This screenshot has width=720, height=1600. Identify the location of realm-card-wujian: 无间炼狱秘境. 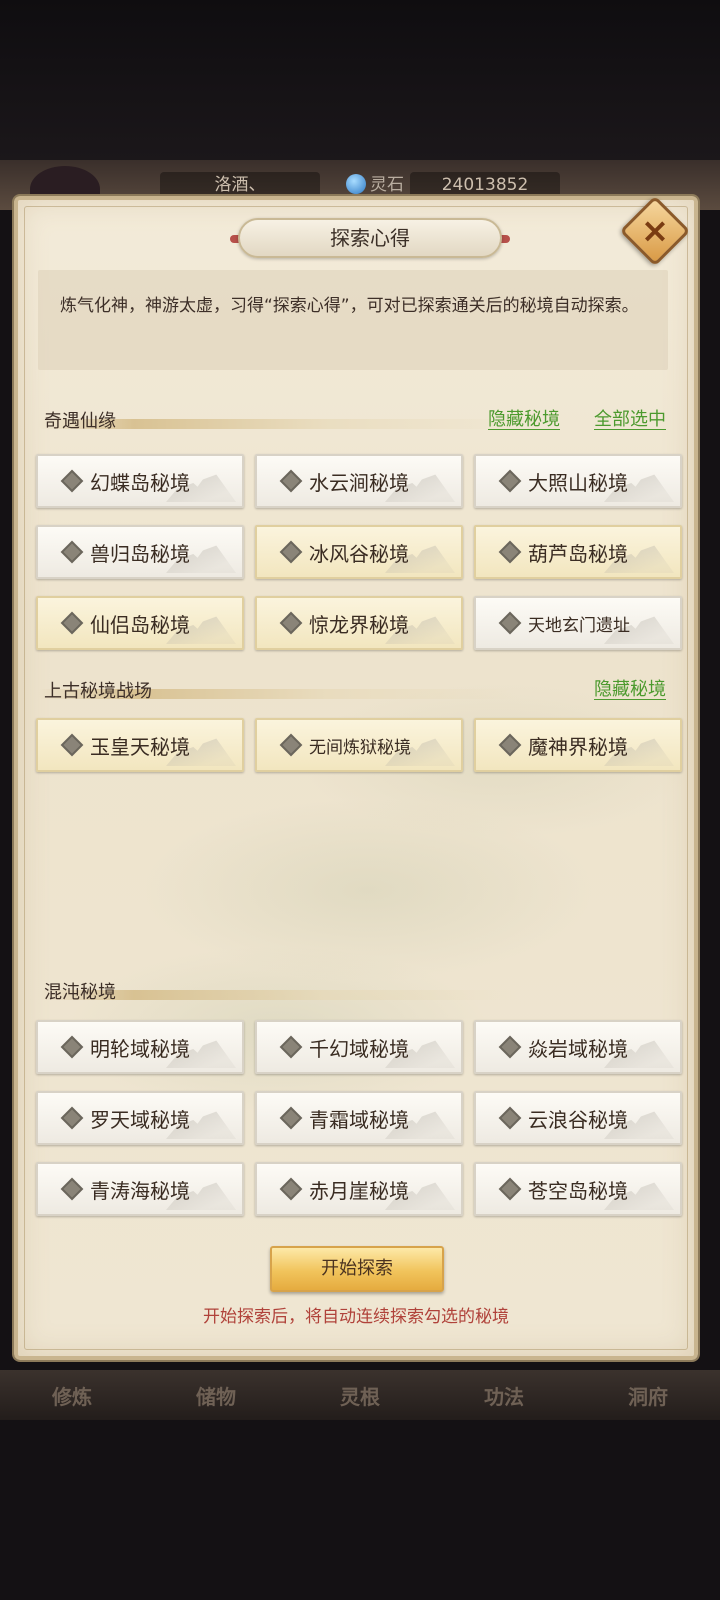
(359, 745).